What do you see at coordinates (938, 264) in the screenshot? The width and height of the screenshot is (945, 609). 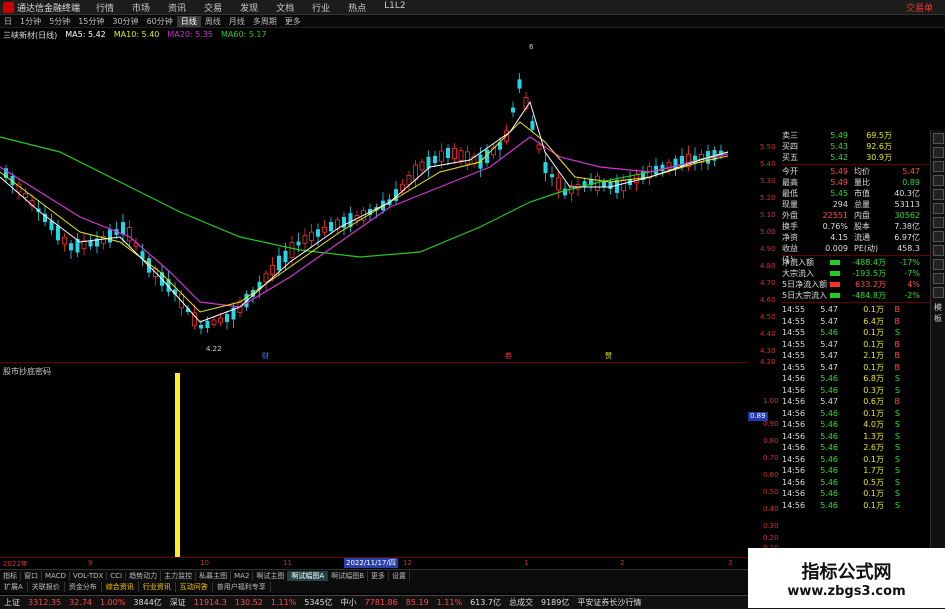 I see `arrow-down-icon` at bounding box center [938, 264].